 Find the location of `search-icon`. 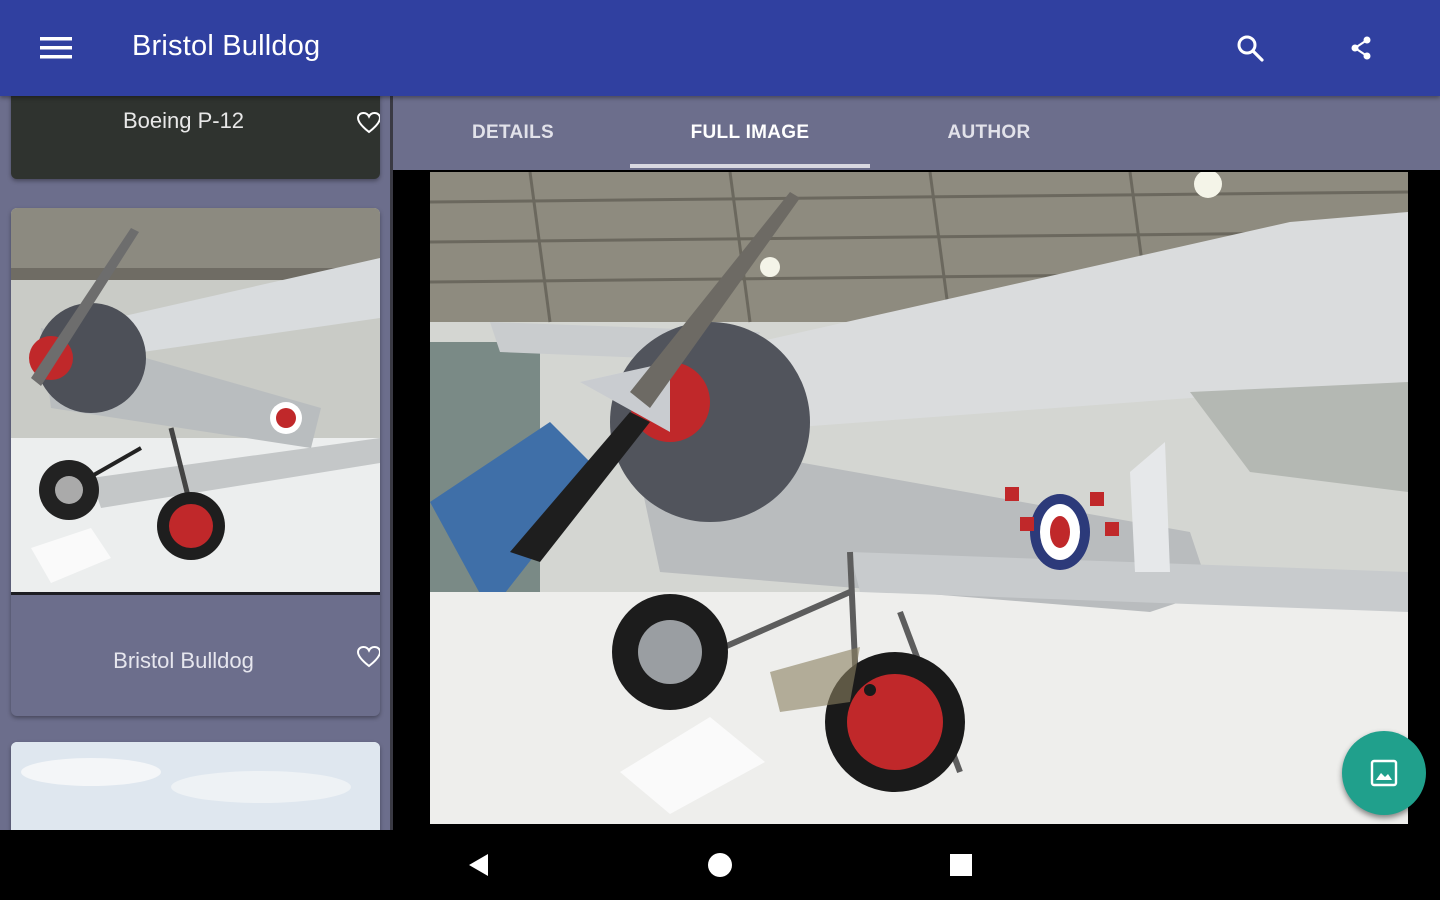

search-icon is located at coordinates (1250, 48).